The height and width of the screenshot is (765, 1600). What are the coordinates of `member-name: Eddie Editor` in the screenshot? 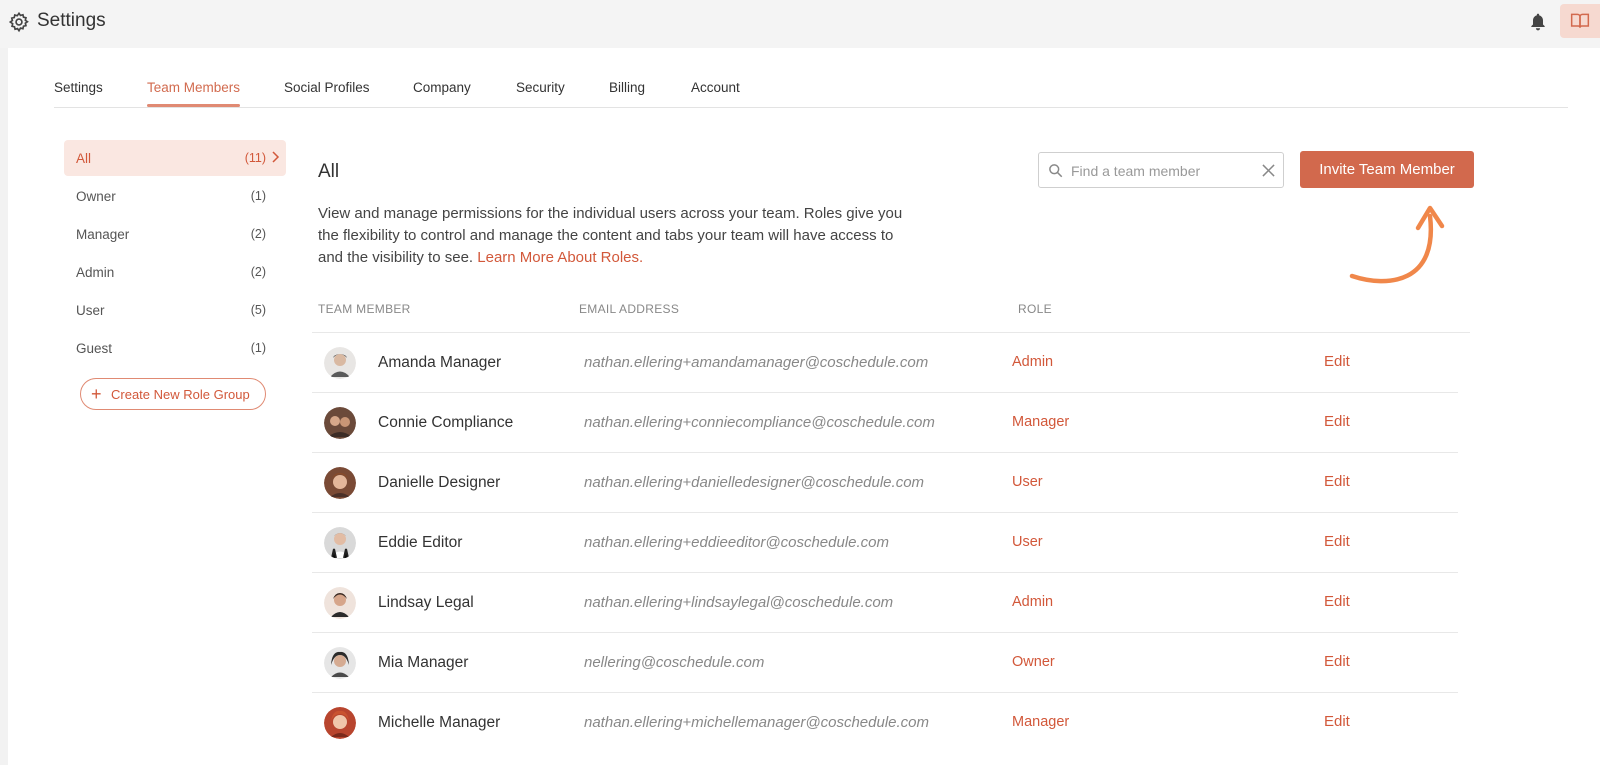 It's located at (420, 542).